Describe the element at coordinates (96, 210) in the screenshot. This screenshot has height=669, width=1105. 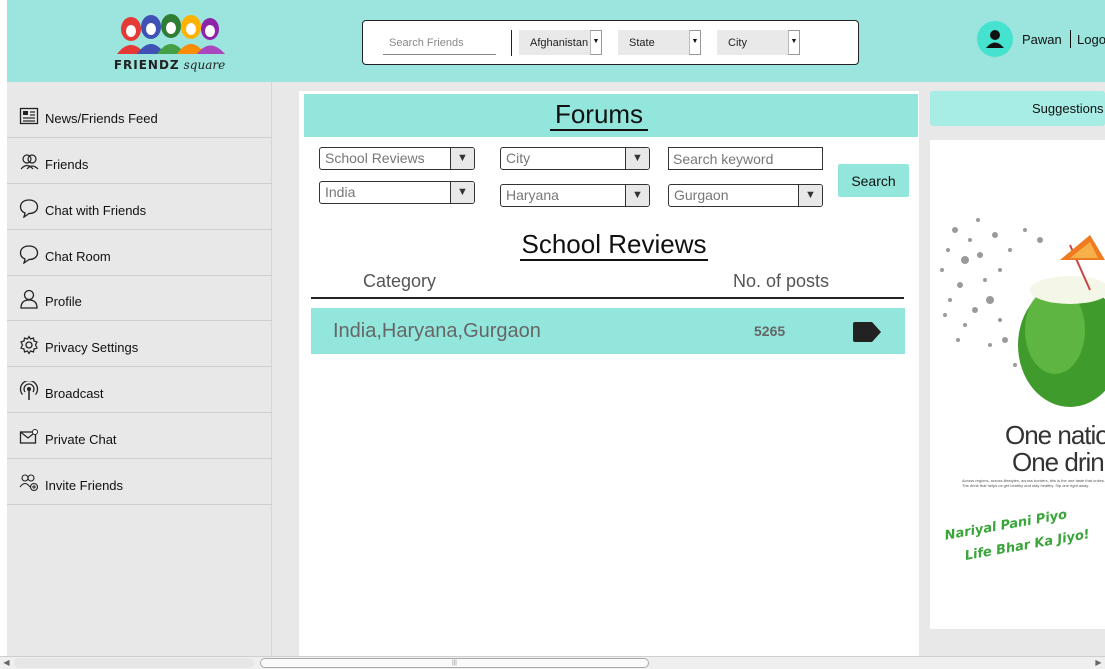
I see `sidebar-item-label: Chat with Friends` at that location.